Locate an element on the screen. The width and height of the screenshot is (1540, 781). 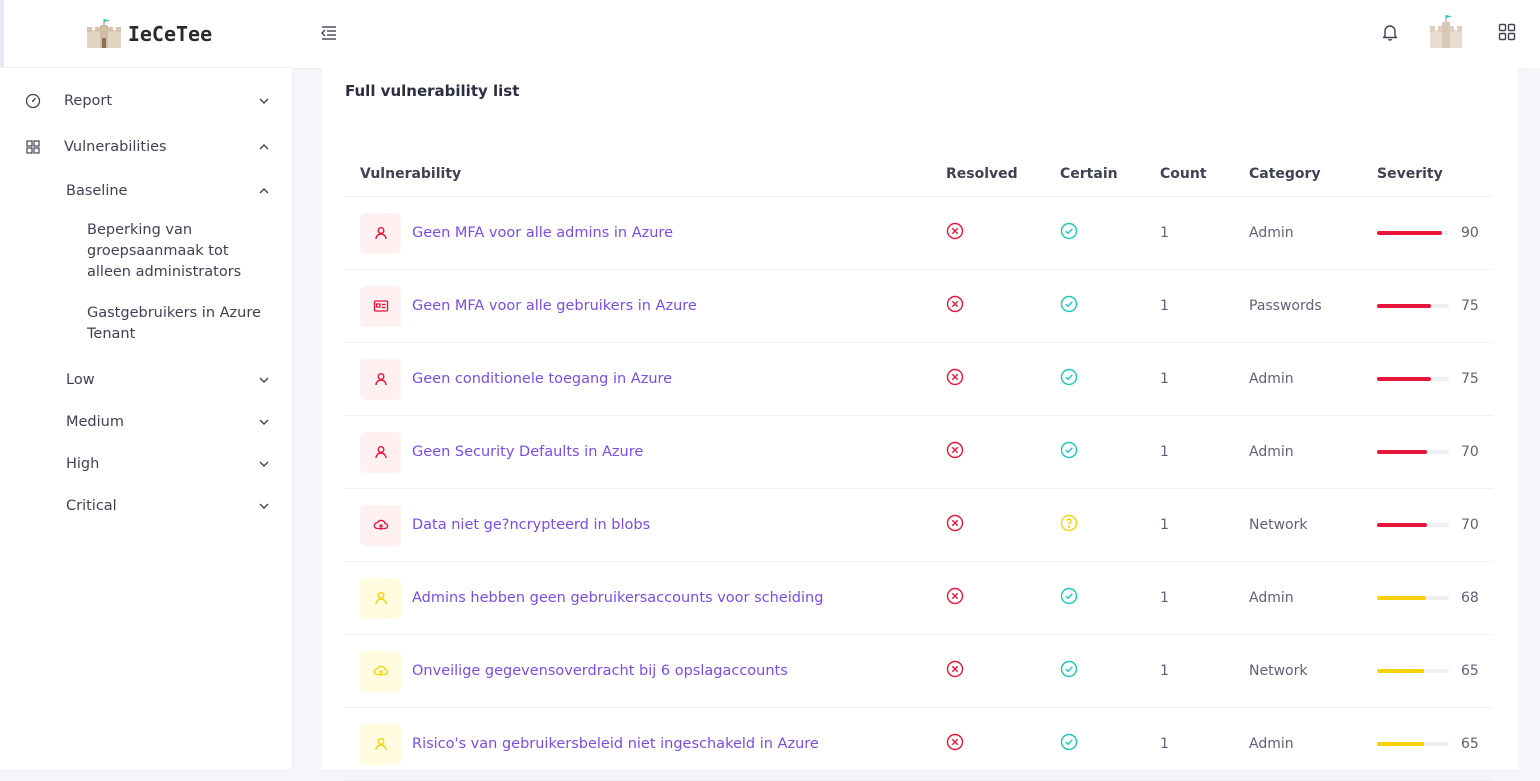
sidebar-subitem-baseline: Baseline is located at coordinates (146, 191).